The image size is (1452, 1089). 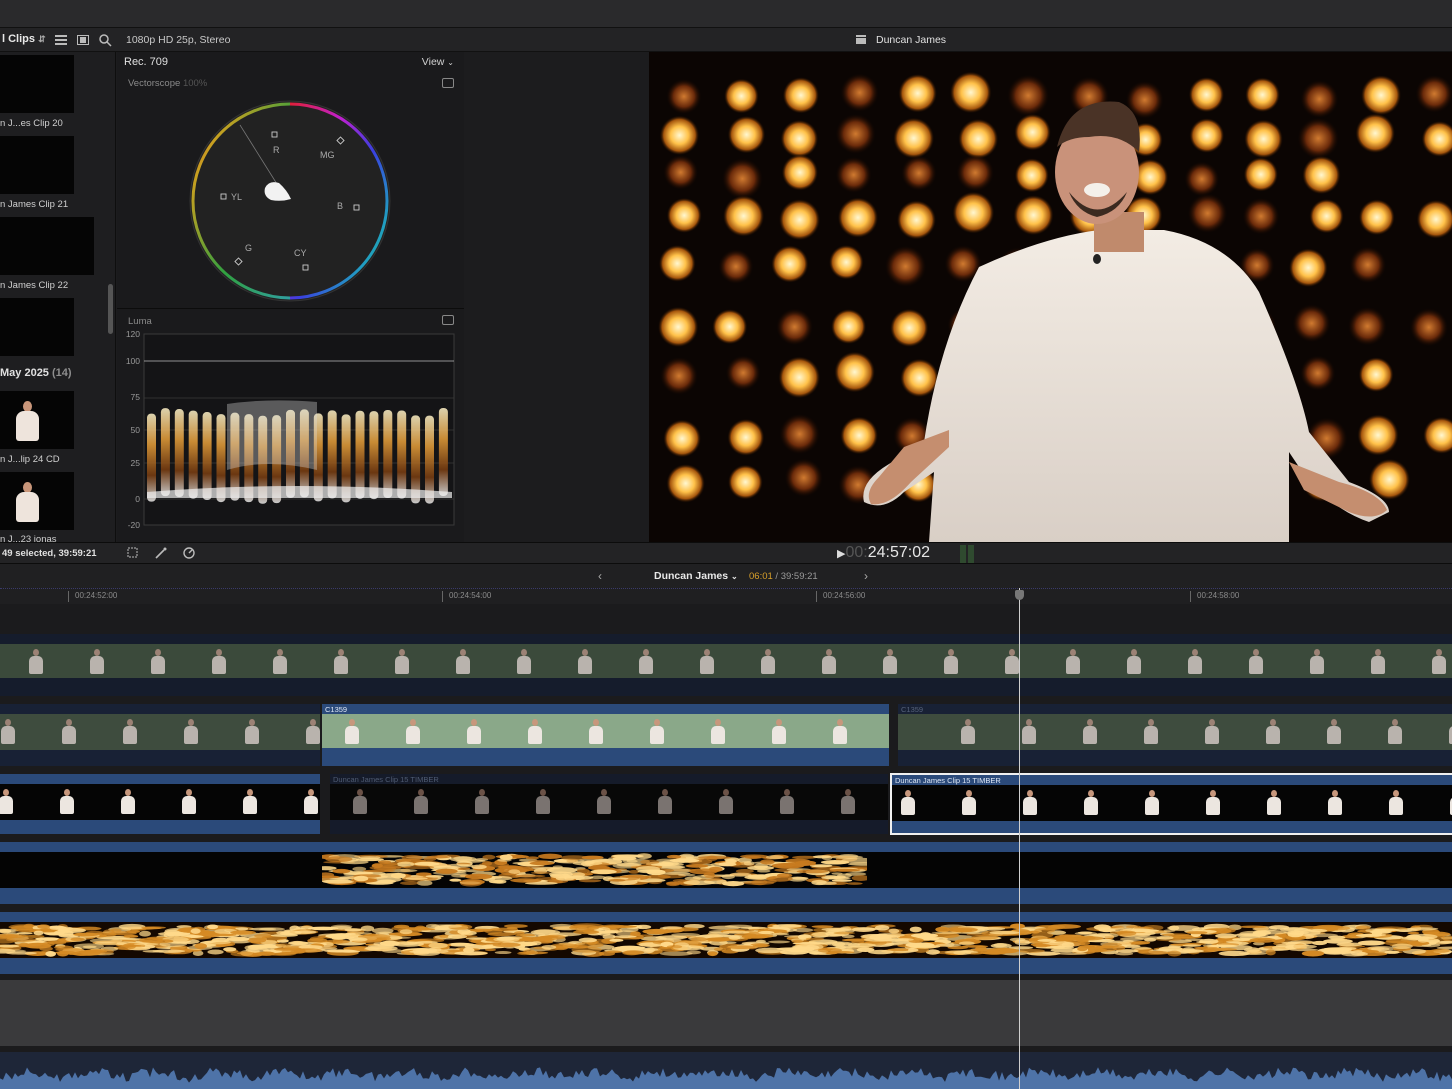 I want to click on filmstrip-view-icon, so click(x=83, y=40).